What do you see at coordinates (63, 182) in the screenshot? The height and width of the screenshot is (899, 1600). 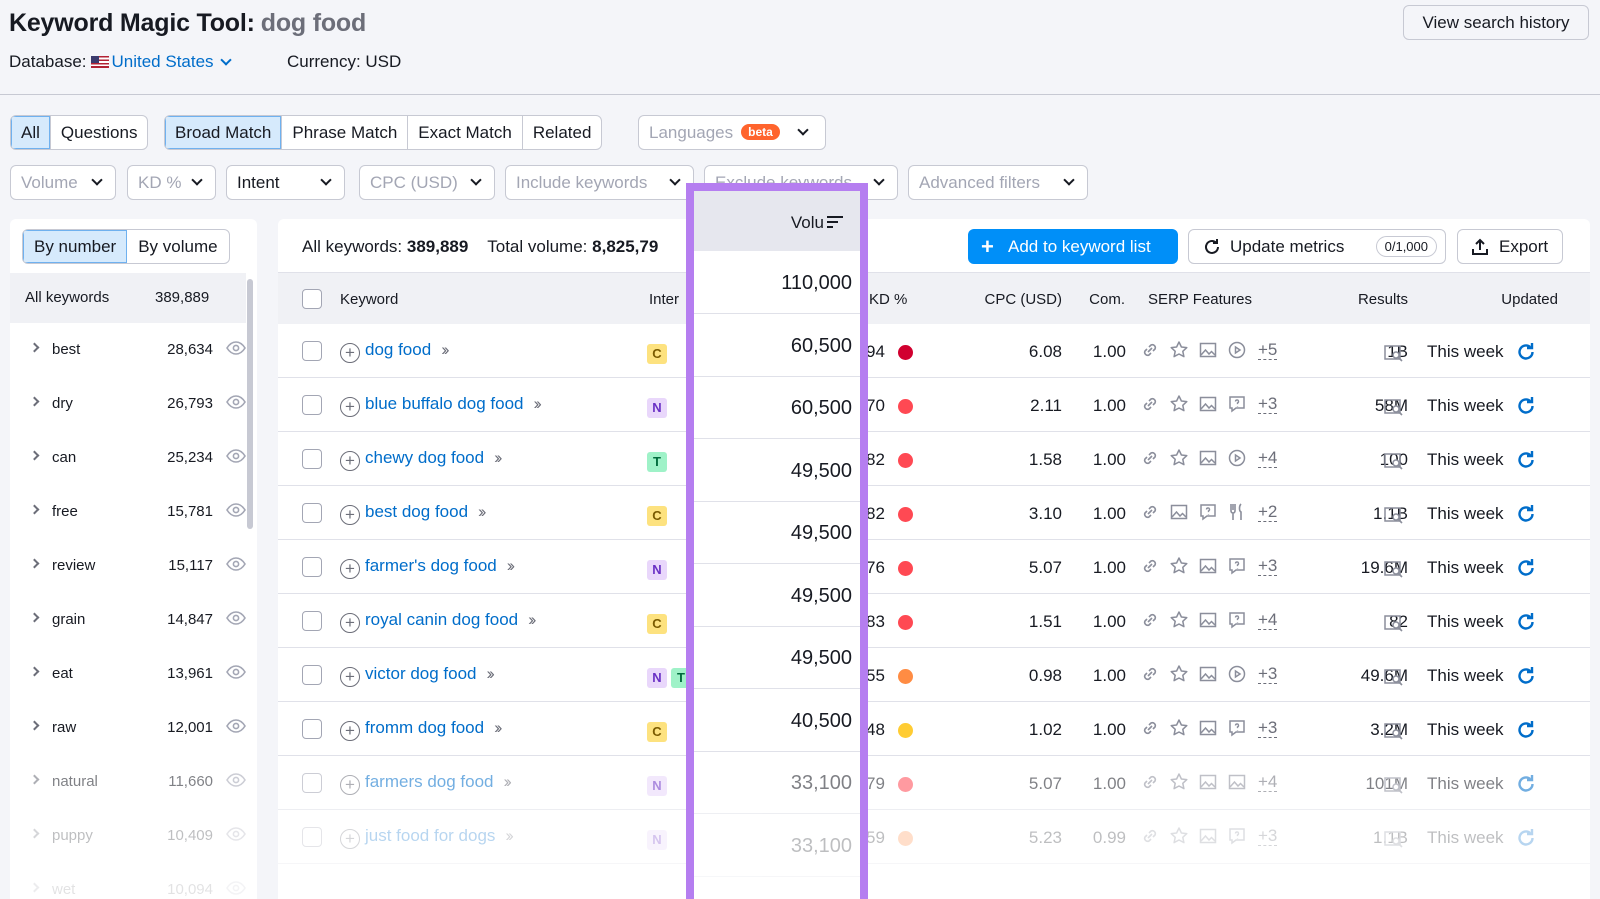 I see `volume-filter: Volume` at bounding box center [63, 182].